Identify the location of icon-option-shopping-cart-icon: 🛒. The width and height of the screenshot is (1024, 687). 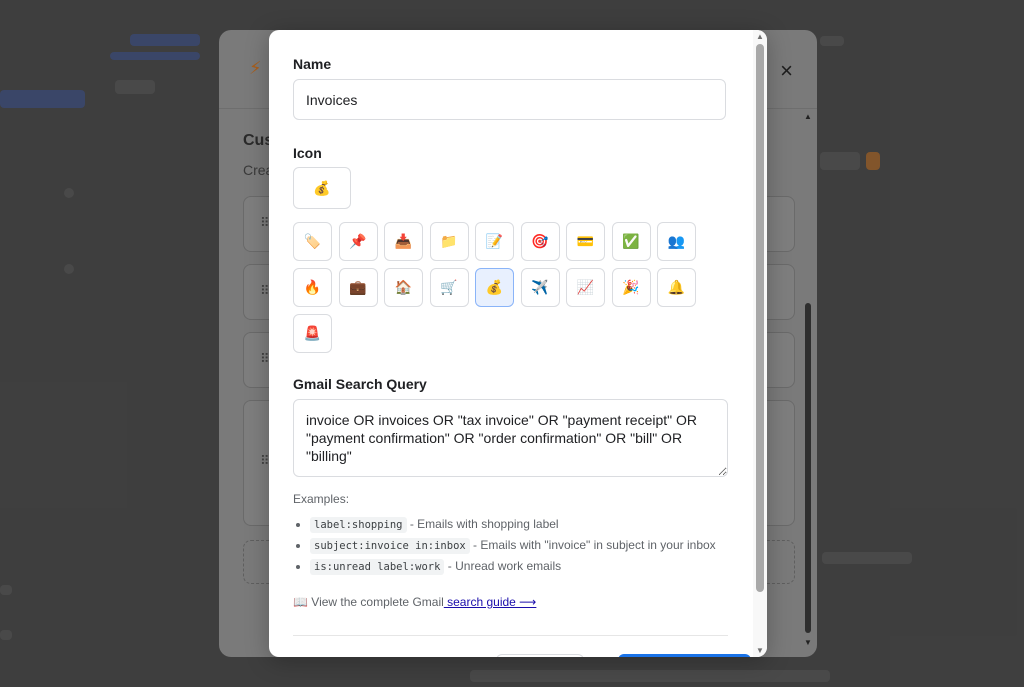
(449, 287).